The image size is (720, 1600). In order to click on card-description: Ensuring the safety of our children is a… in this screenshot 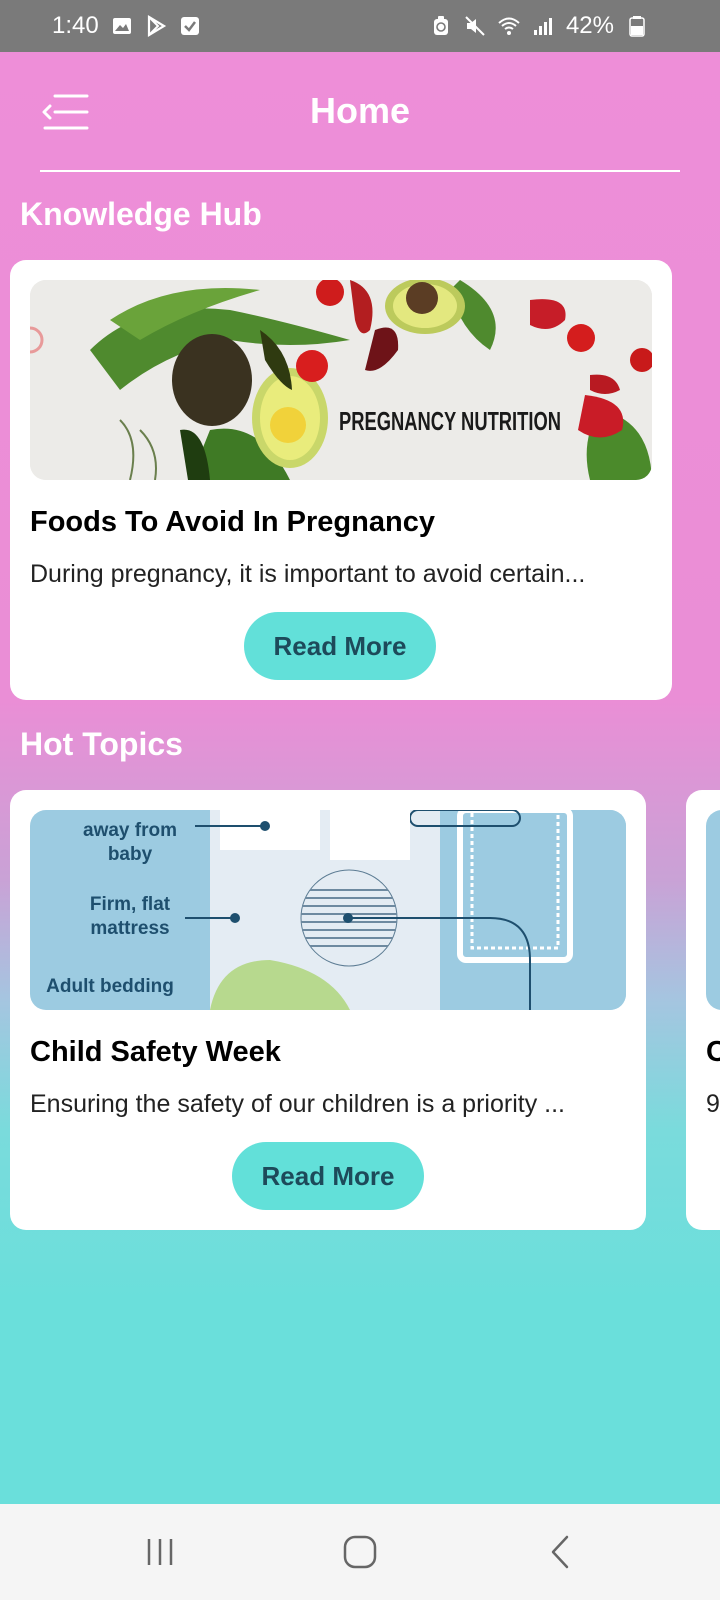, I will do `click(297, 1104)`.